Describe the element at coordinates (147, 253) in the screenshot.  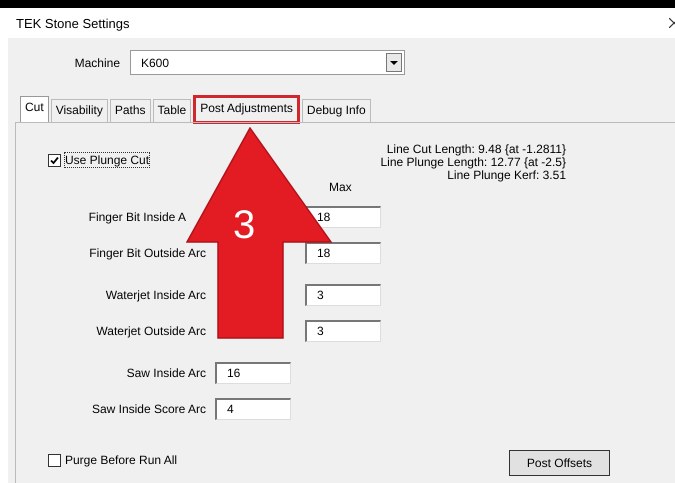
I see `field-label: Finger Bit Outside Arc` at that location.